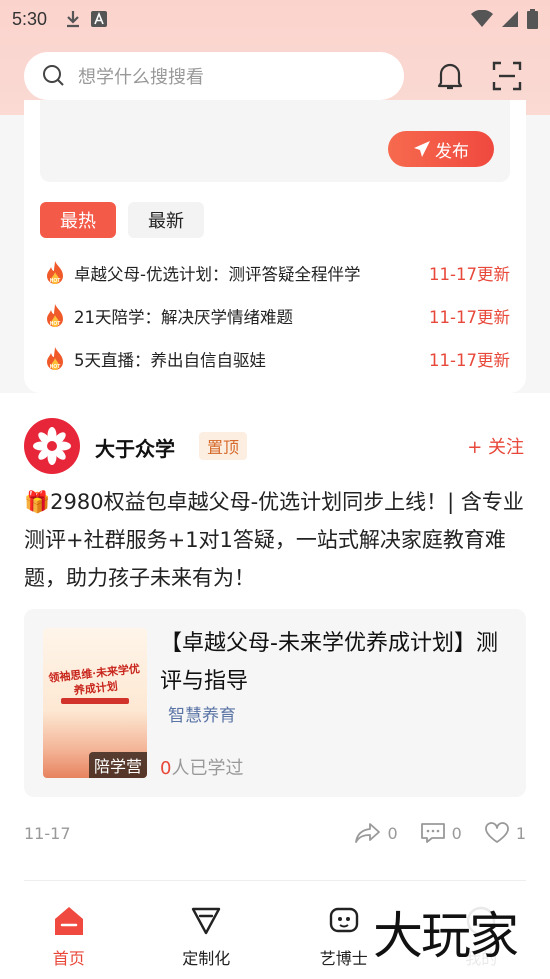 This screenshot has height=979, width=550. What do you see at coordinates (452, 151) in the screenshot?
I see `publish-label: 发布` at bounding box center [452, 151].